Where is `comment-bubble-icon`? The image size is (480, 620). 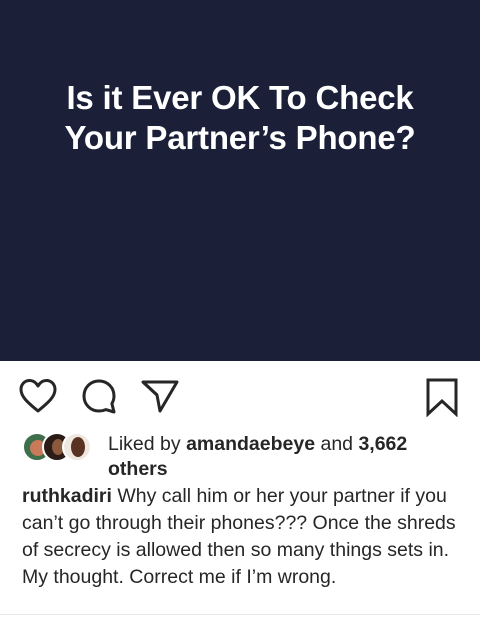
comment-bubble-icon is located at coordinates (99, 397).